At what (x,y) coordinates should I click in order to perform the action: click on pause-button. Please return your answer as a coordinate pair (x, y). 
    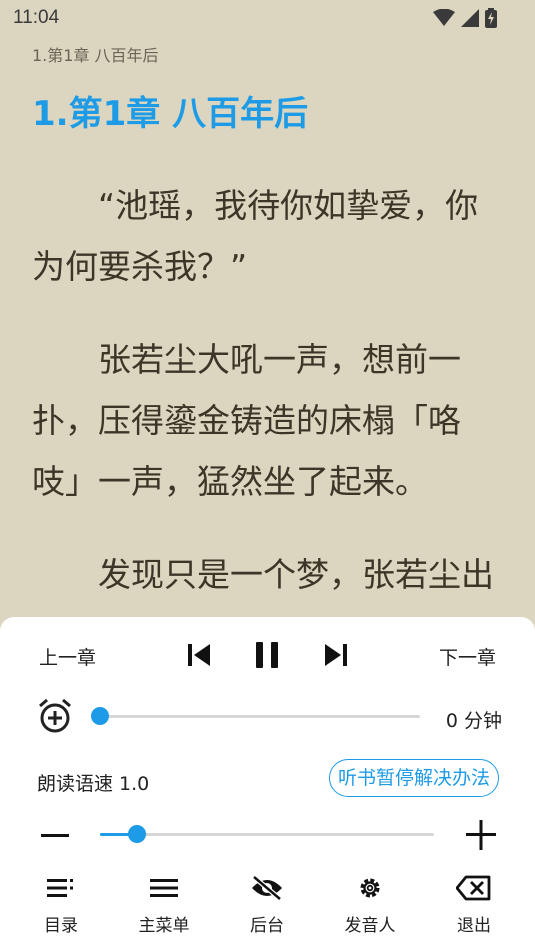
    Looking at the image, I should click on (267, 655).